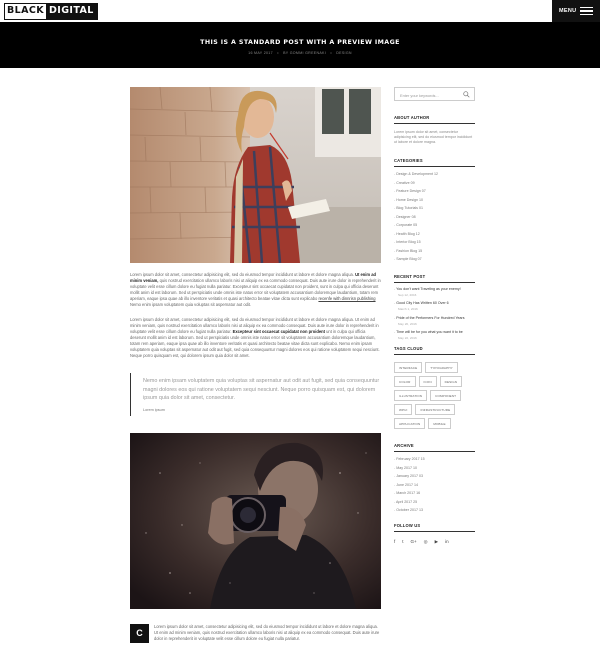  What do you see at coordinates (411, 396) in the screenshot?
I see `tag: ILLUSTRATION` at bounding box center [411, 396].